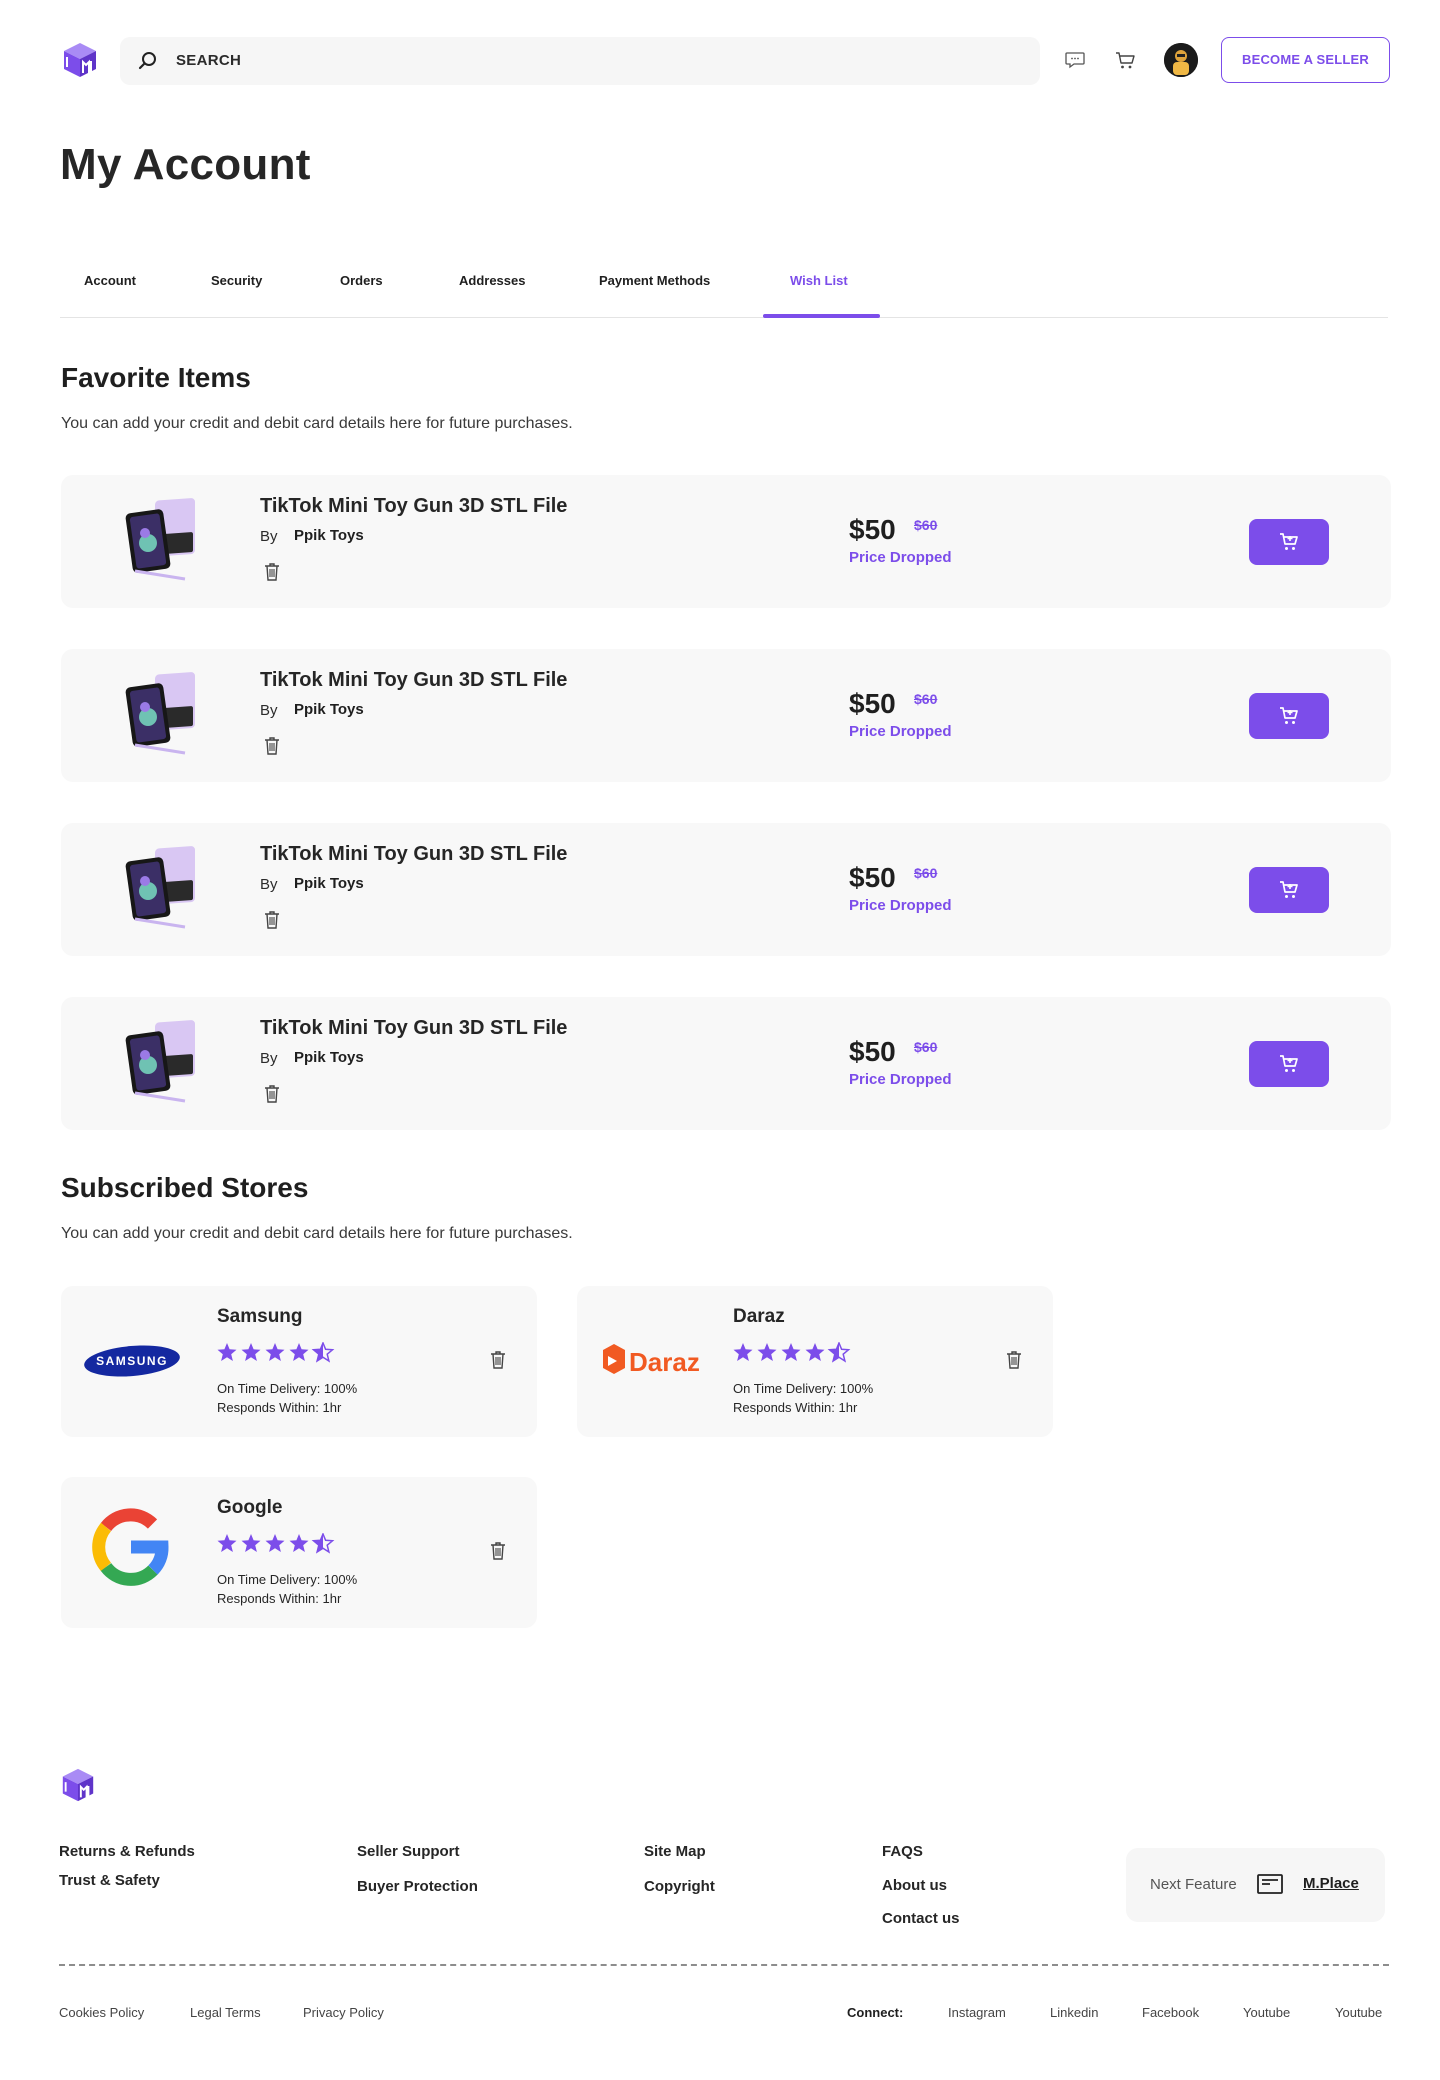  What do you see at coordinates (1331, 1883) in the screenshot?
I see `mplace-link: M.Place` at bounding box center [1331, 1883].